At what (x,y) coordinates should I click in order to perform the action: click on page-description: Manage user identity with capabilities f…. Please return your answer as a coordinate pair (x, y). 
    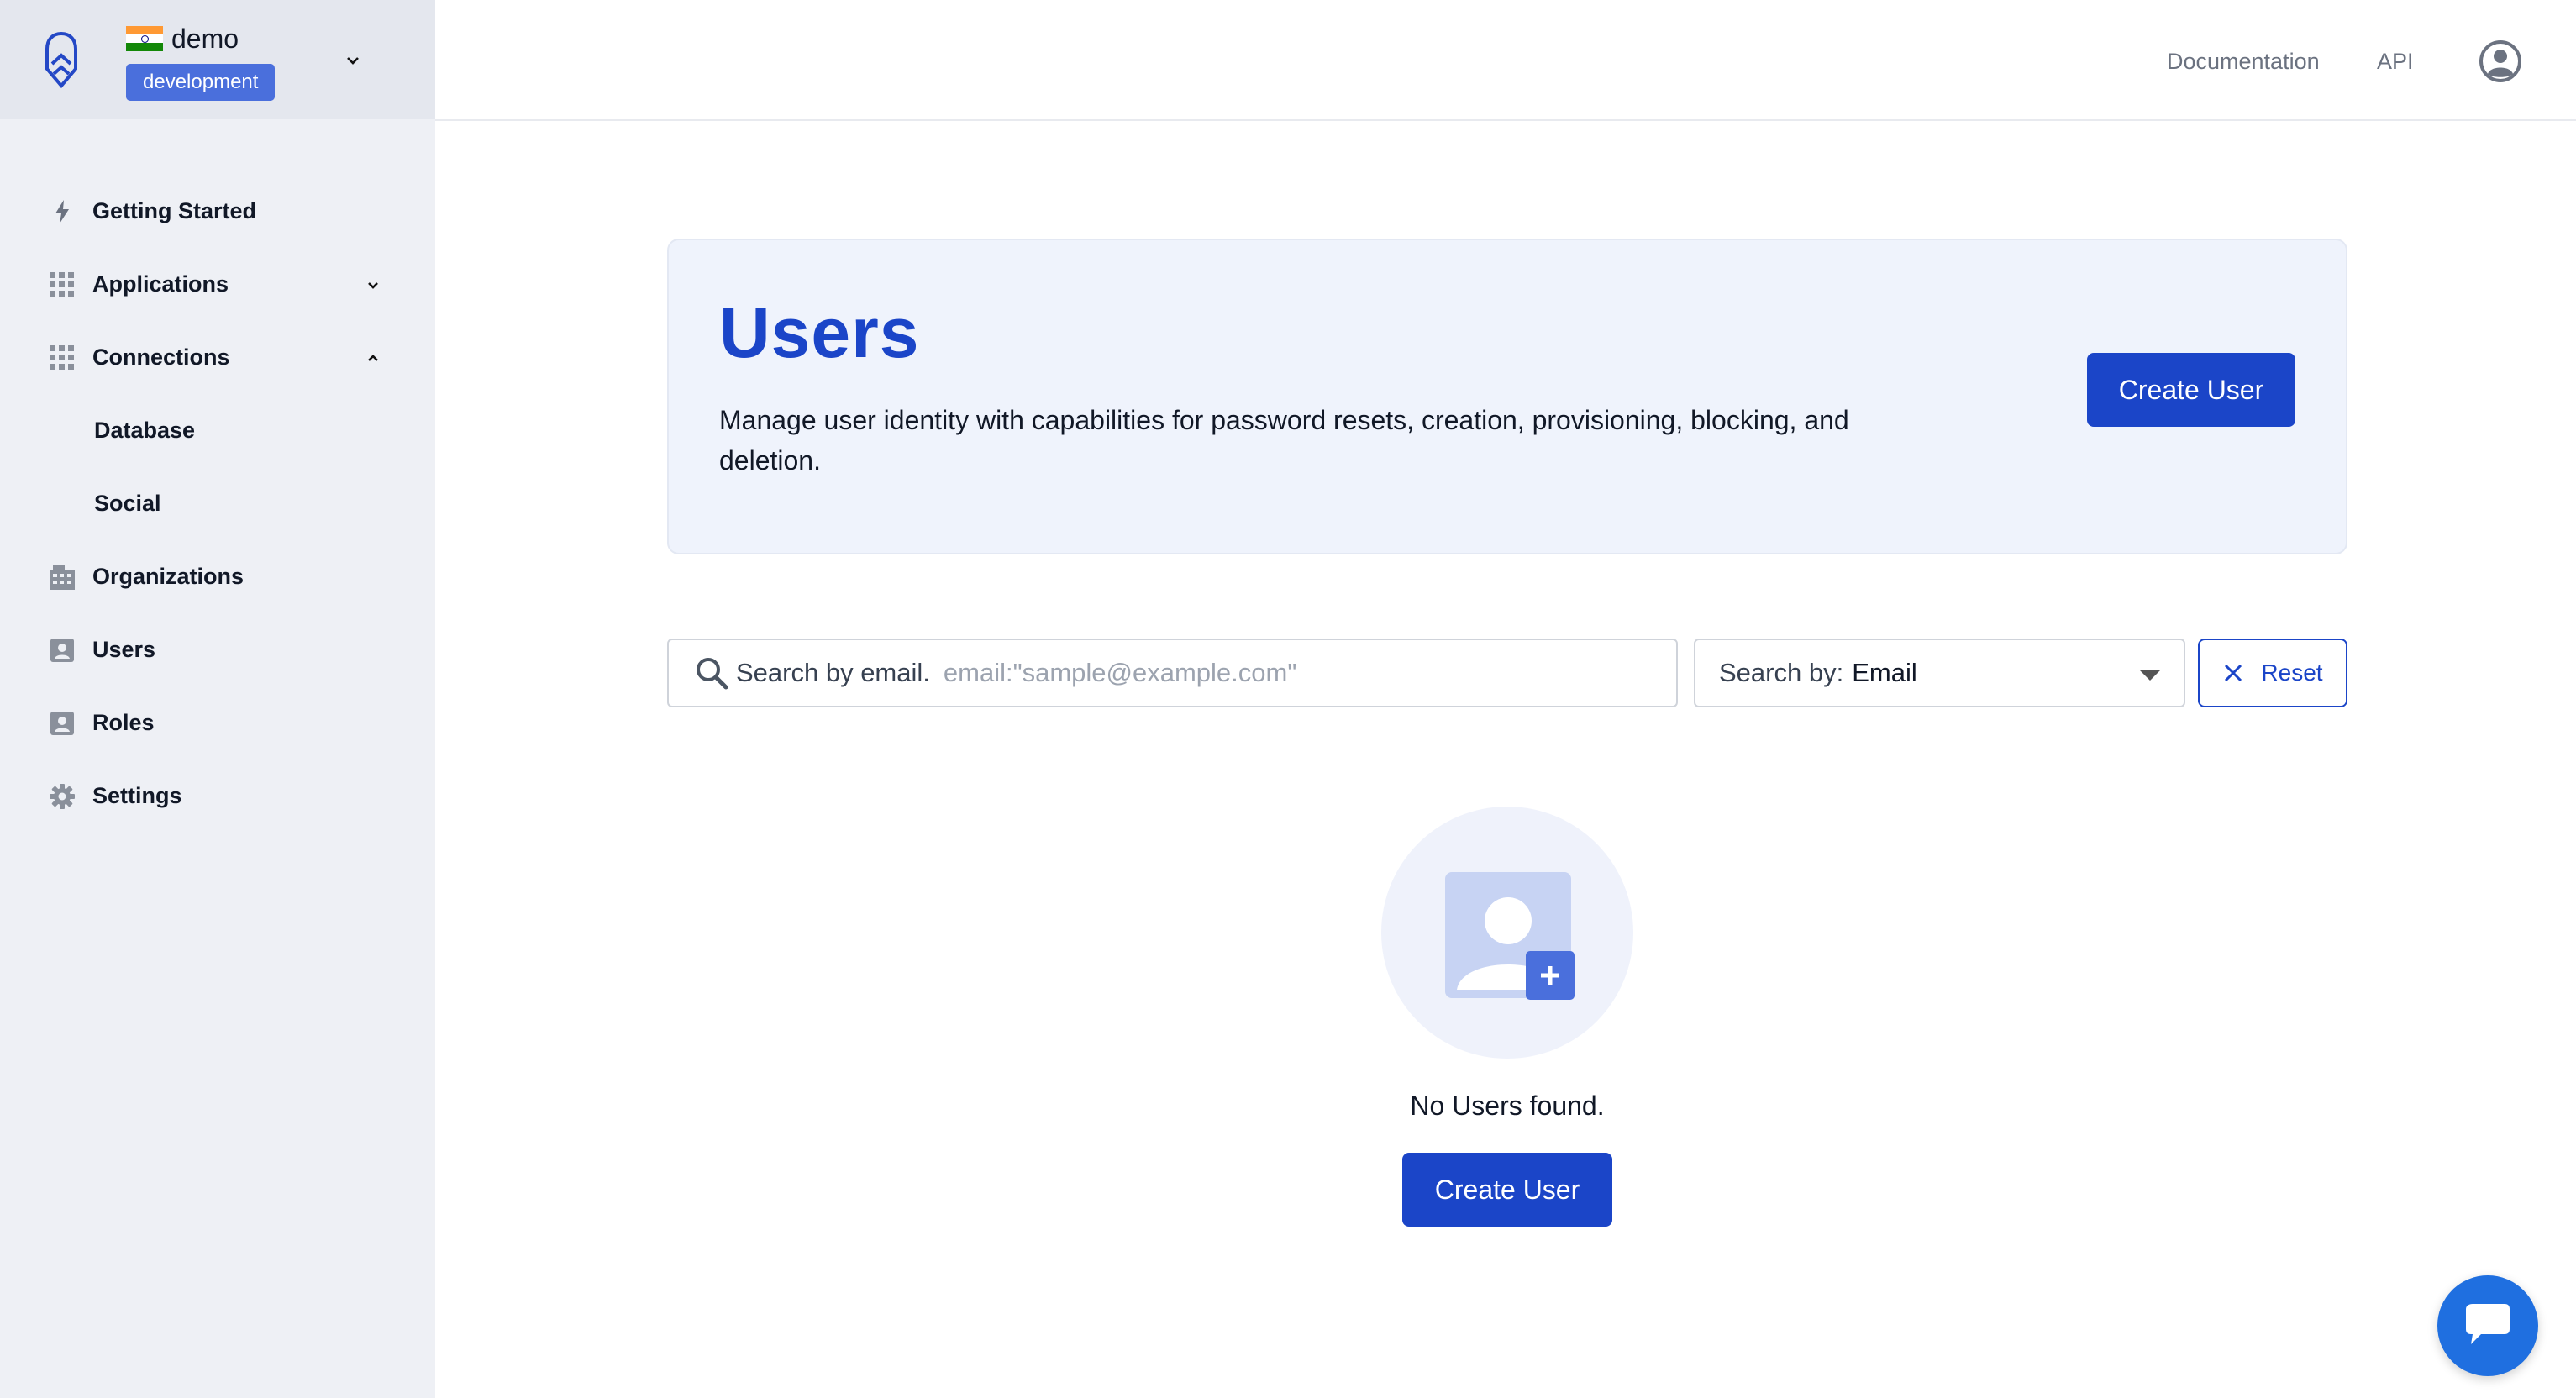
    Looking at the image, I should click on (1284, 440).